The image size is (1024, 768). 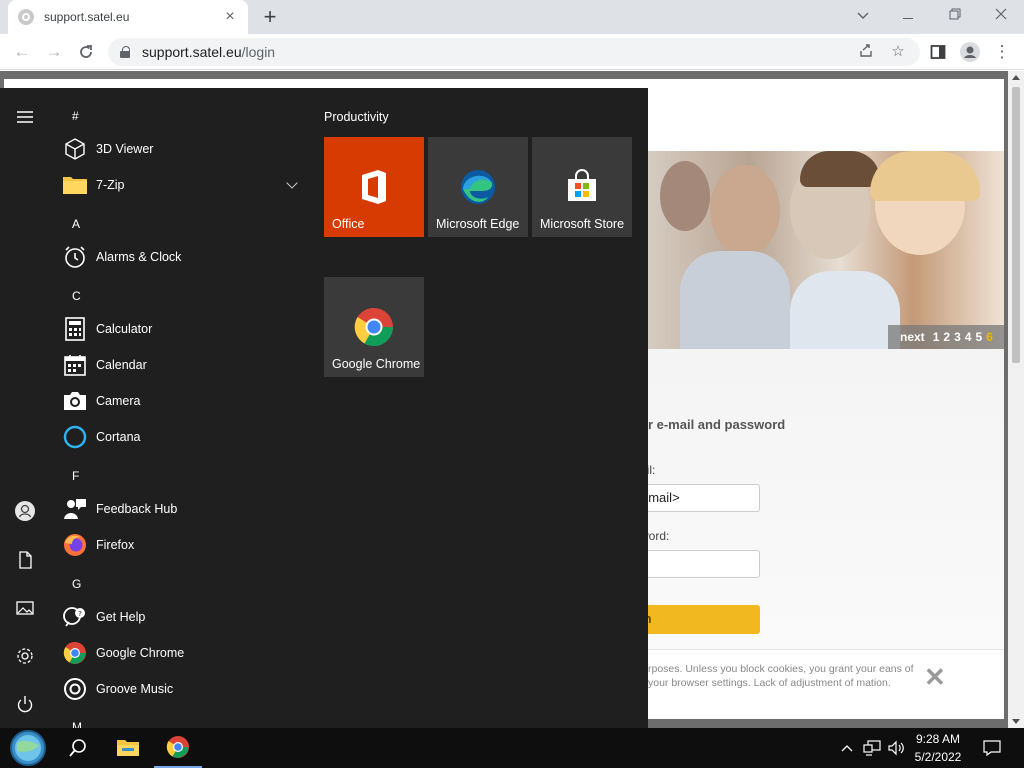 I want to click on app-firefox: Firefox, so click(x=184, y=545).